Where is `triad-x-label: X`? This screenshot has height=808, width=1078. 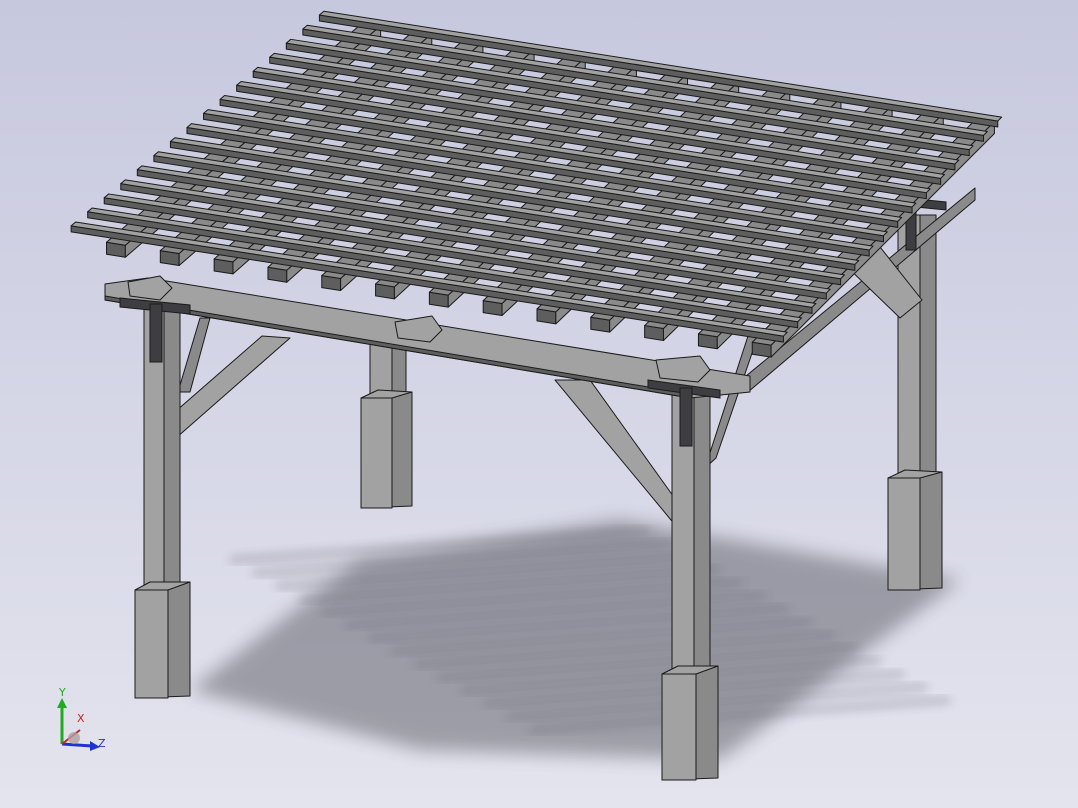 triad-x-label: X is located at coordinates (81, 718).